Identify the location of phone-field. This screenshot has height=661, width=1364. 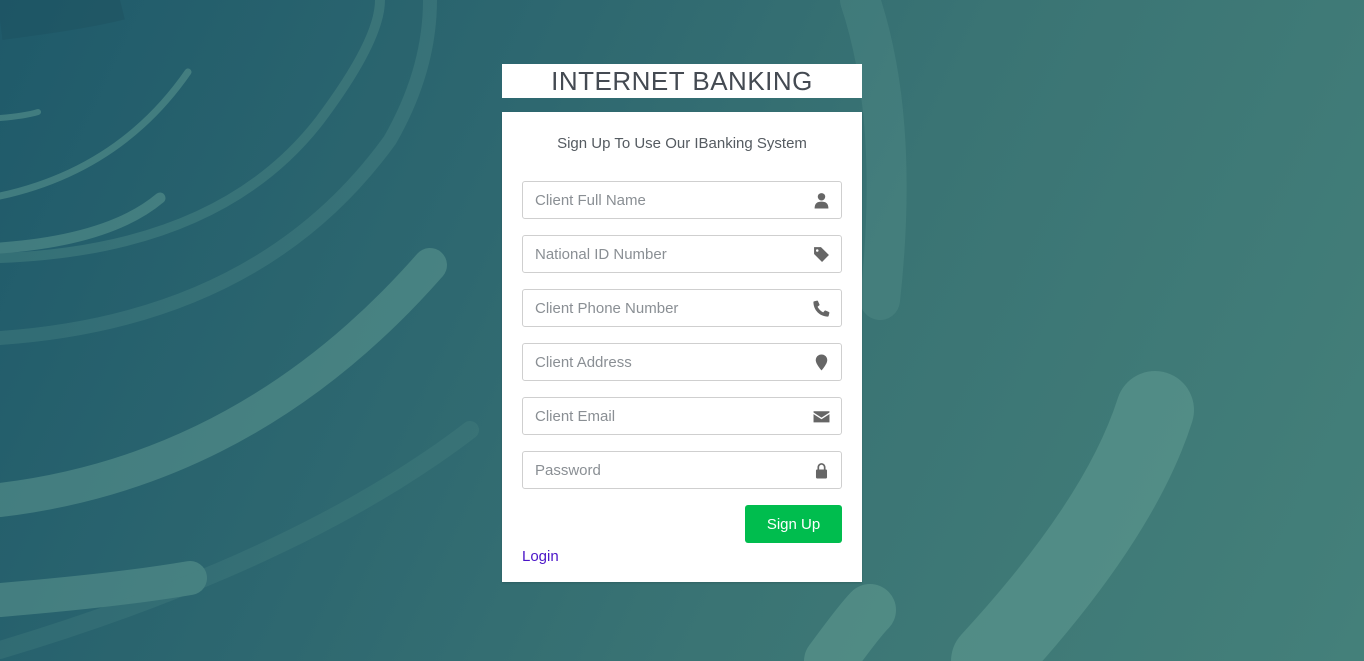
(682, 308).